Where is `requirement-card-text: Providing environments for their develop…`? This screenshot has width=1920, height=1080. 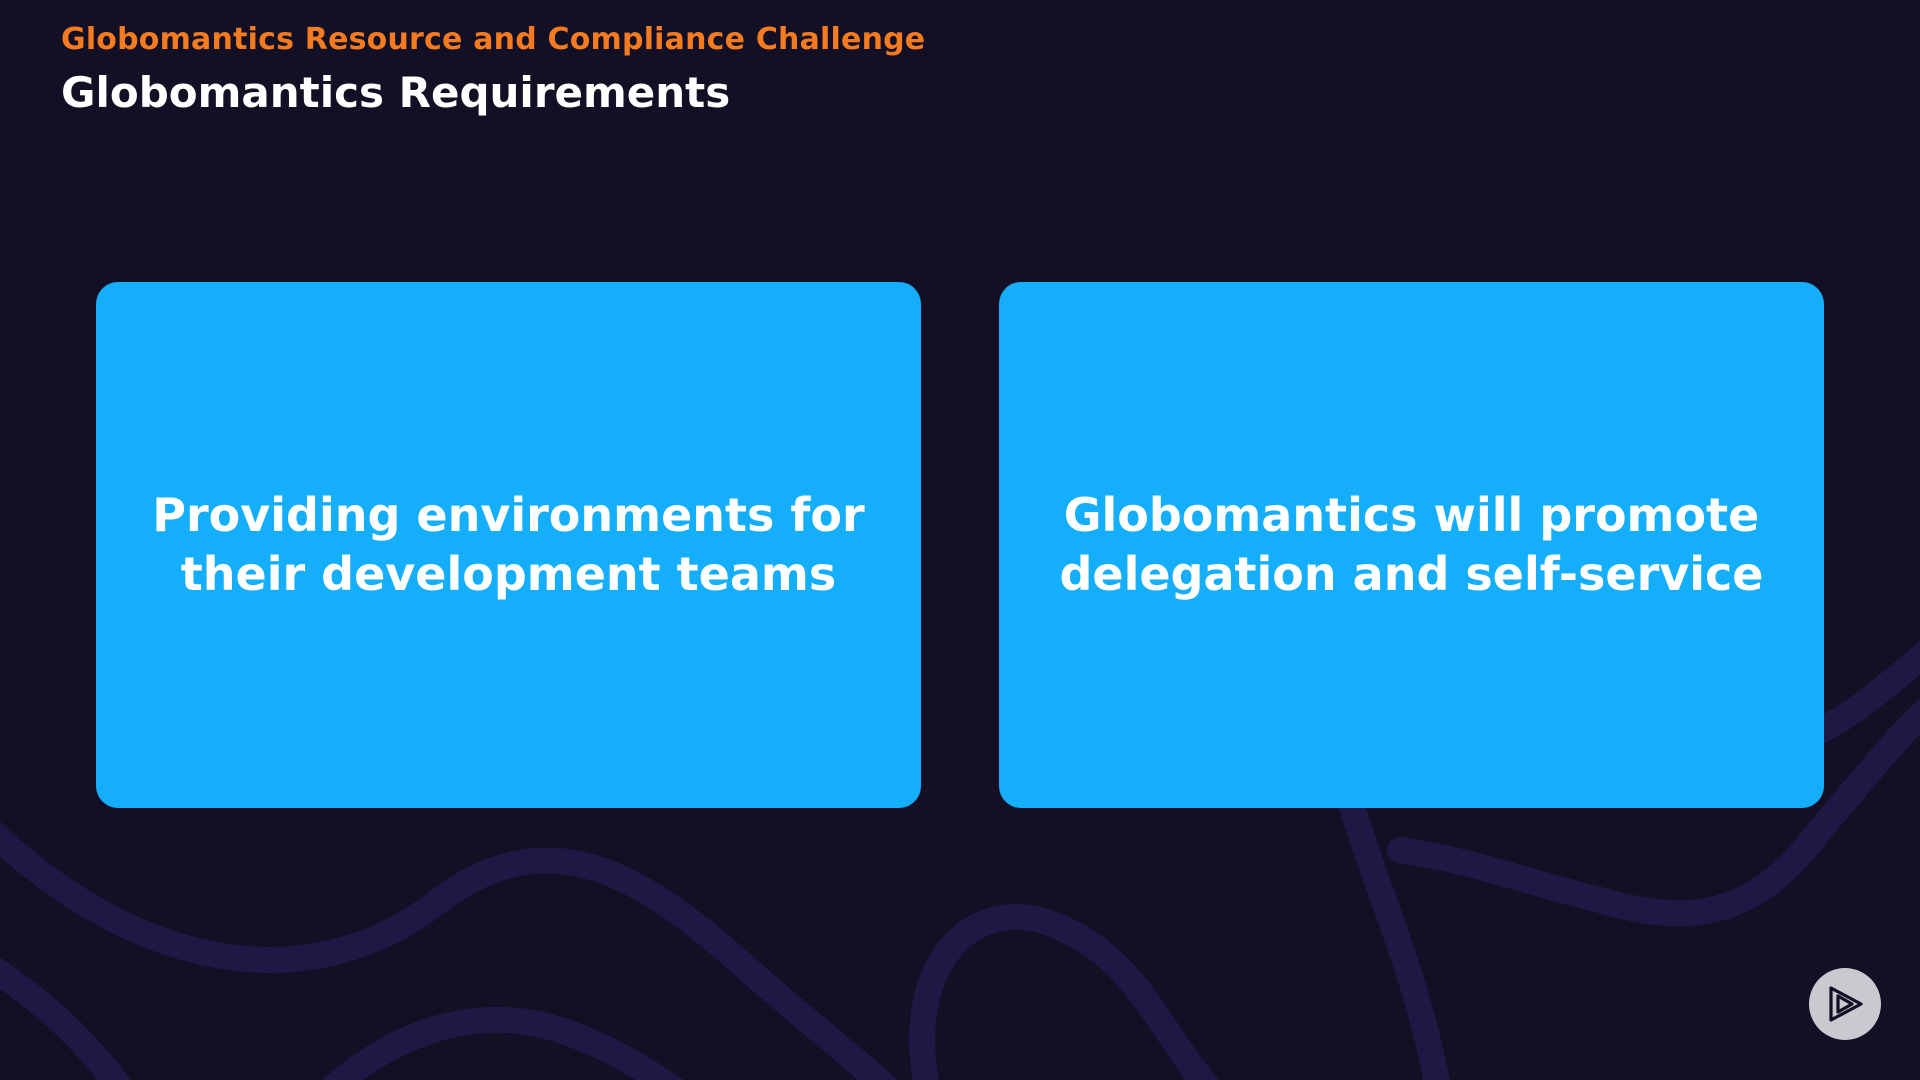 requirement-card-text: Providing environments for their develop… is located at coordinates (508, 544).